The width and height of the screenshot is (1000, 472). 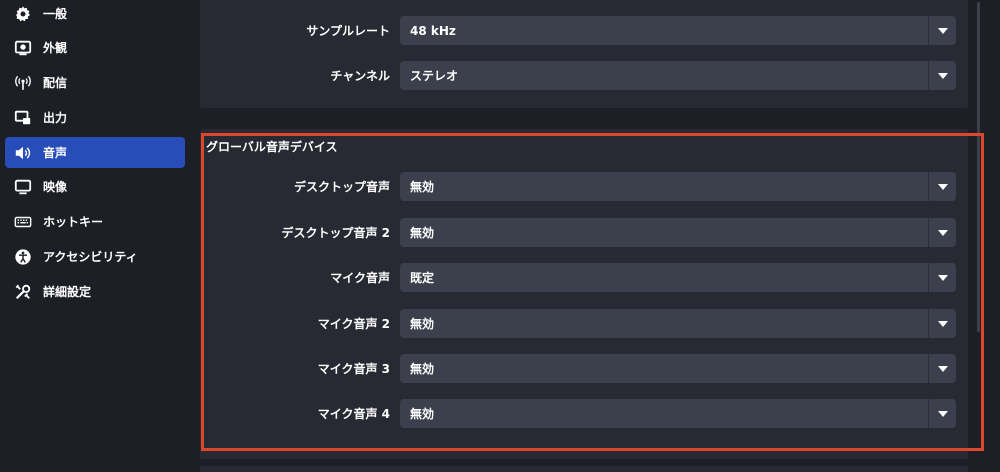 What do you see at coordinates (678, 232) in the screenshot?
I see `desktop-audio-2-select: 無効` at bounding box center [678, 232].